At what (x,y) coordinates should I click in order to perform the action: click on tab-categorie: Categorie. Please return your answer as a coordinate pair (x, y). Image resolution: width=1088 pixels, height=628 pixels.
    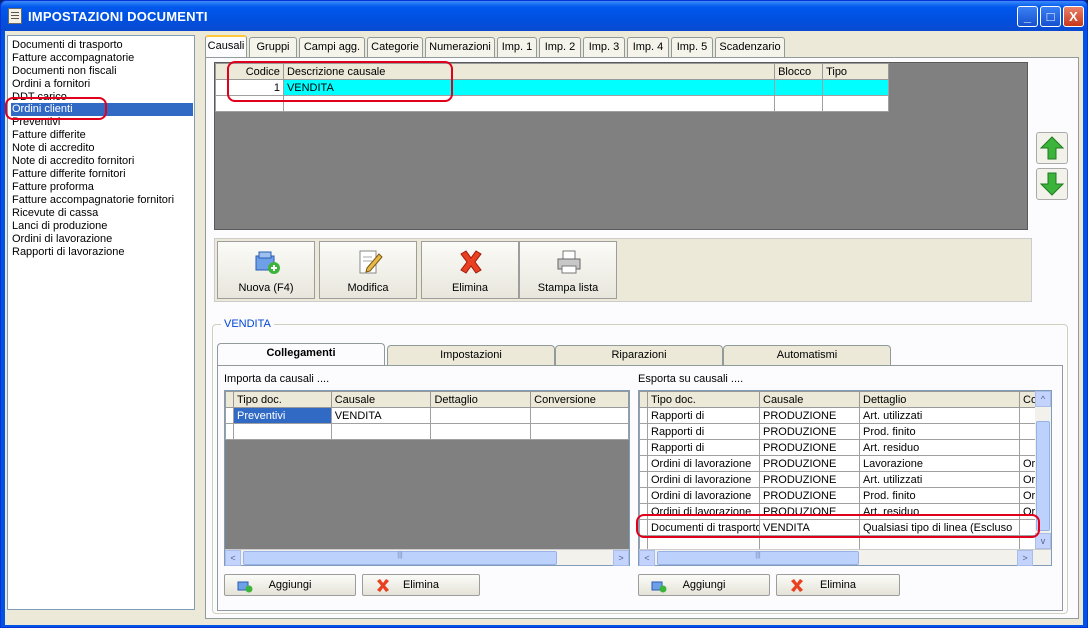
    Looking at the image, I should click on (395, 47).